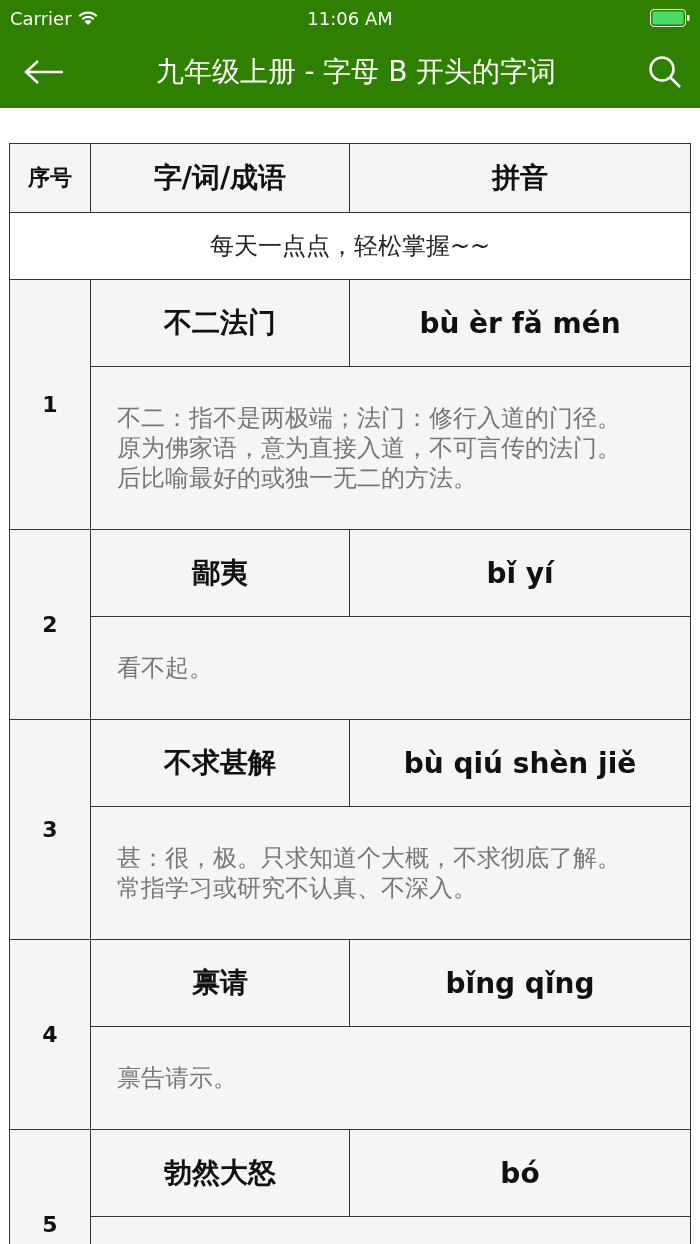 Image resolution: width=700 pixels, height=1244 pixels. I want to click on wifi-icon, so click(87, 18).